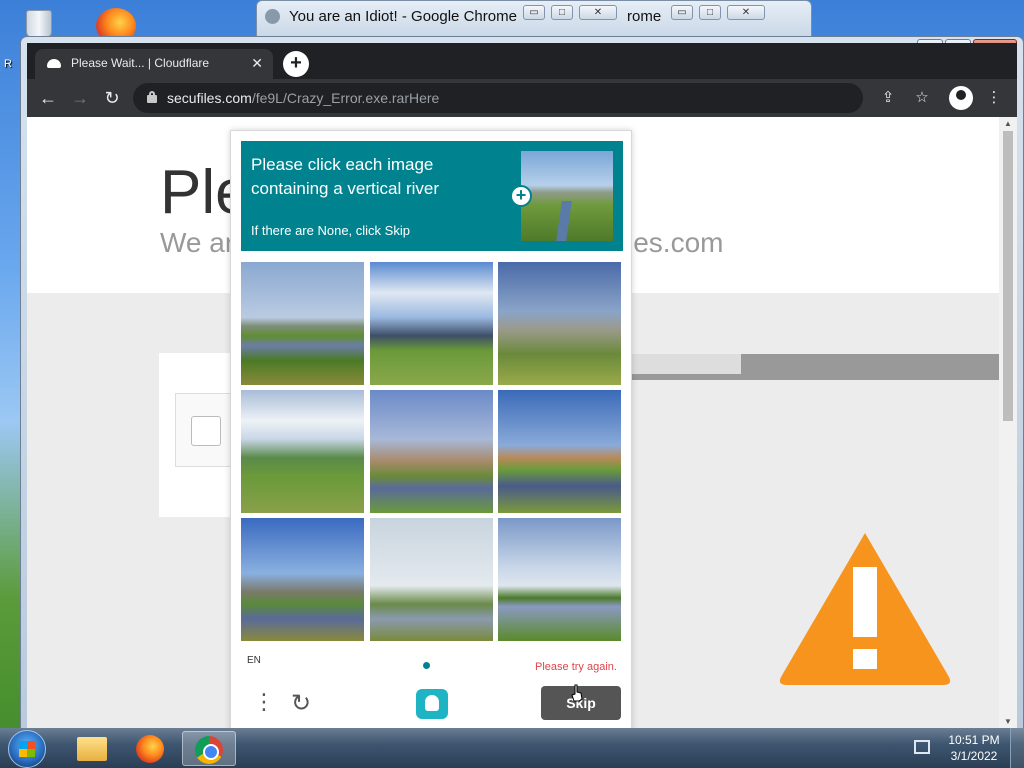 The width and height of the screenshot is (1024, 768). Describe the element at coordinates (432, 704) in the screenshot. I see `hcaptcha-logo-icon` at that location.